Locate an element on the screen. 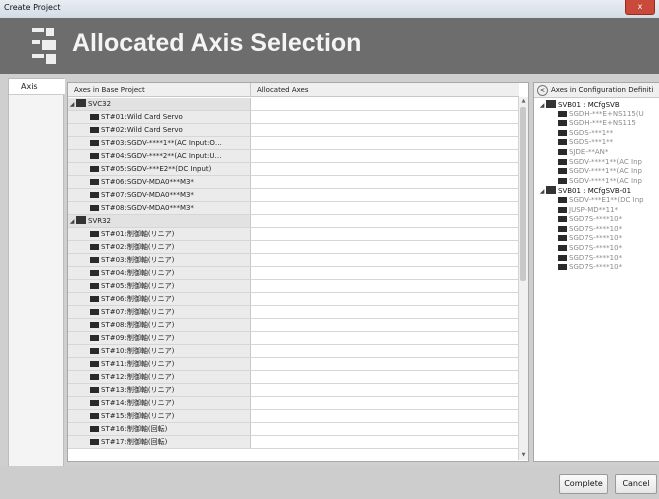  table-group-row: ◢ SVR32 is located at coordinates (294, 221).